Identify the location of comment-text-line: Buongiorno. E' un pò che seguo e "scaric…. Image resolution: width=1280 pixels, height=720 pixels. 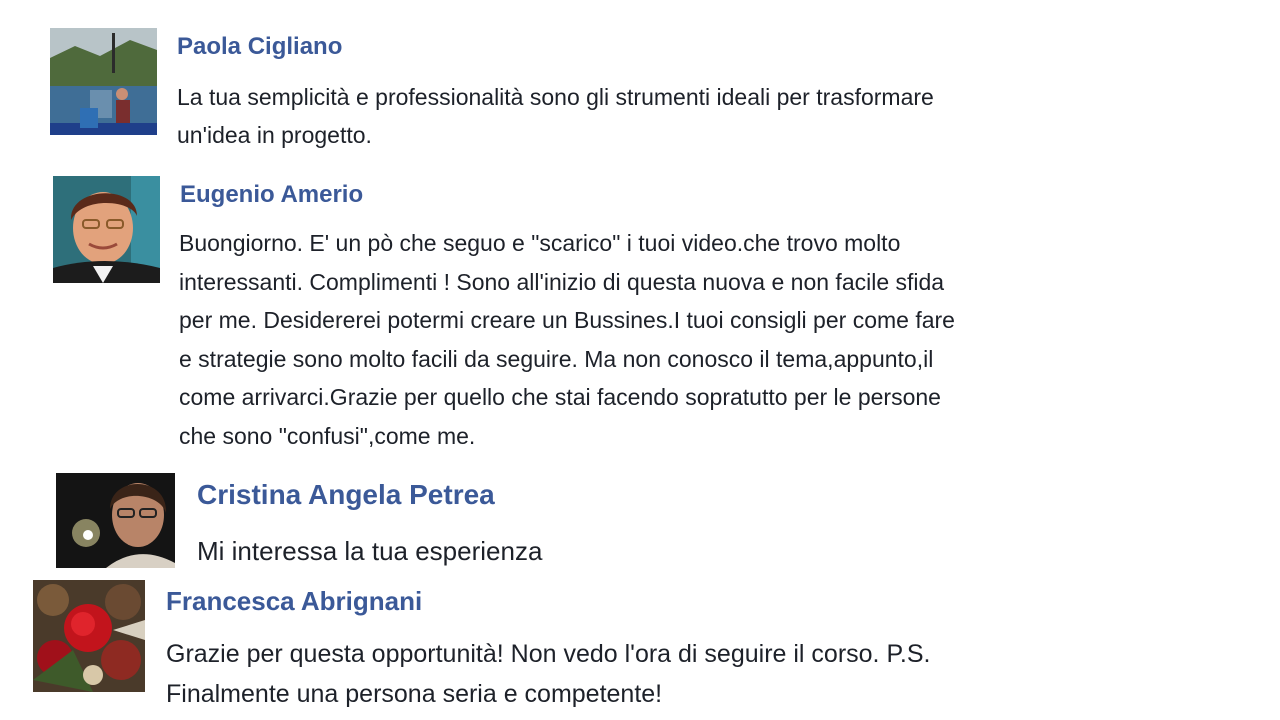
(540, 243).